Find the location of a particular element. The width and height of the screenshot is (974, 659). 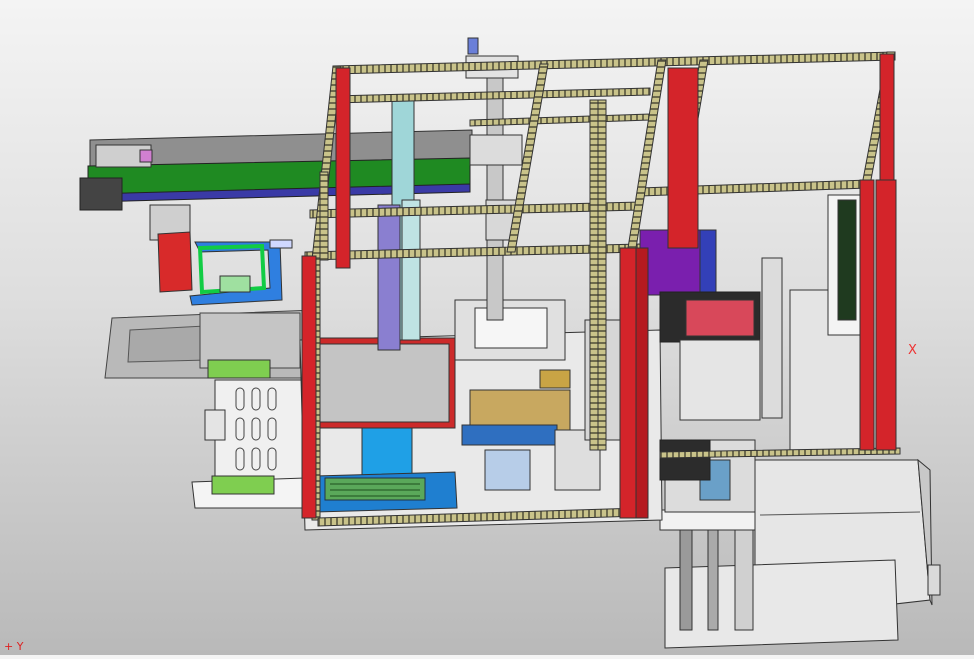

gripper-bracket is located at coordinates (221, 255).